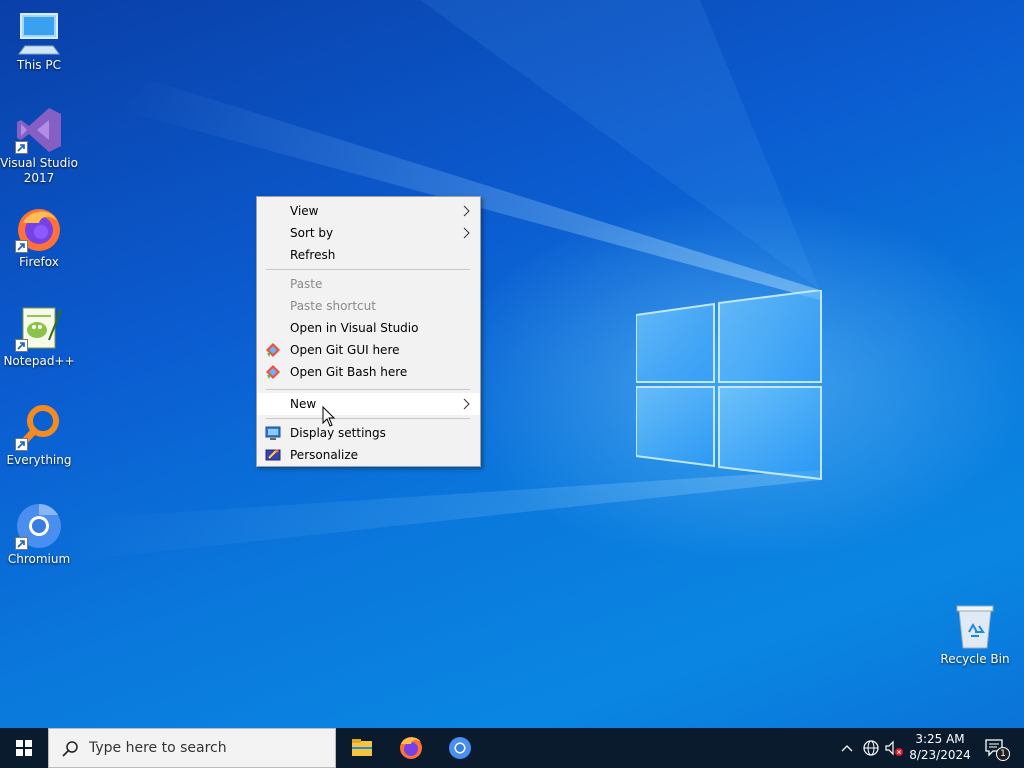  Describe the element at coordinates (940, 739) in the screenshot. I see `clock-time: 3:25 AM` at that location.